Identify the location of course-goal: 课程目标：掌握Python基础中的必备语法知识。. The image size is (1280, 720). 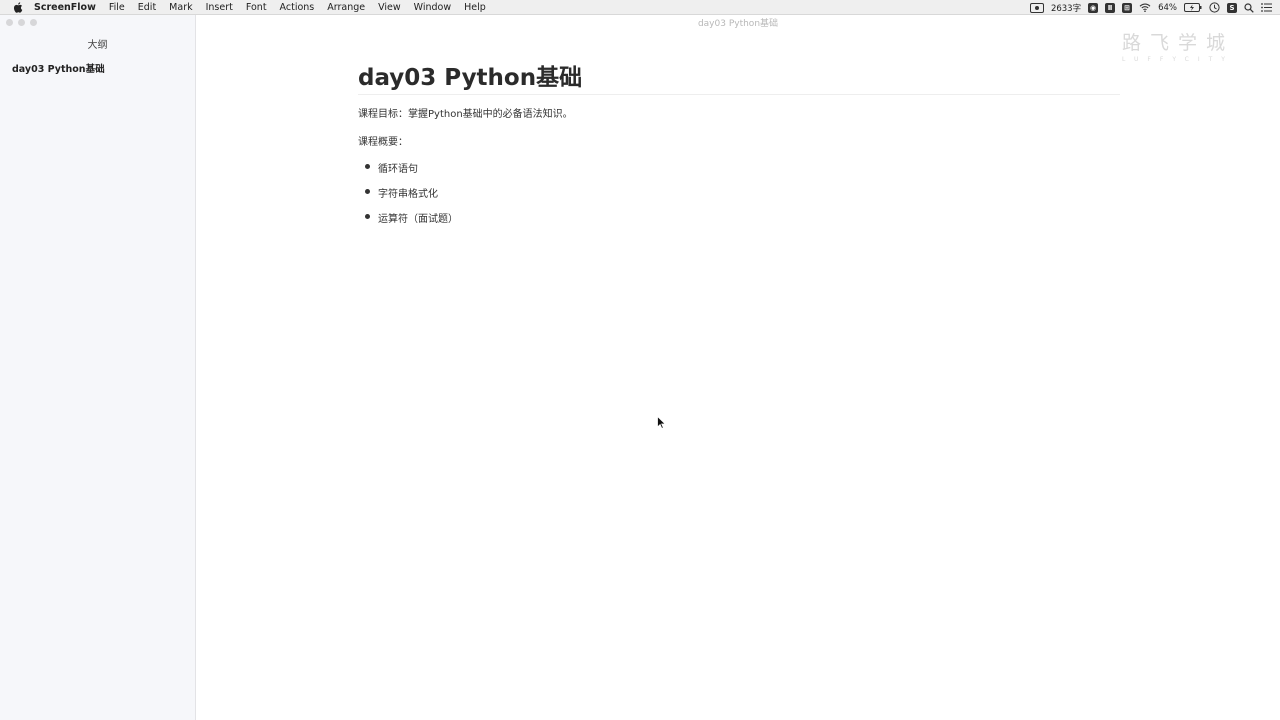
(739, 112).